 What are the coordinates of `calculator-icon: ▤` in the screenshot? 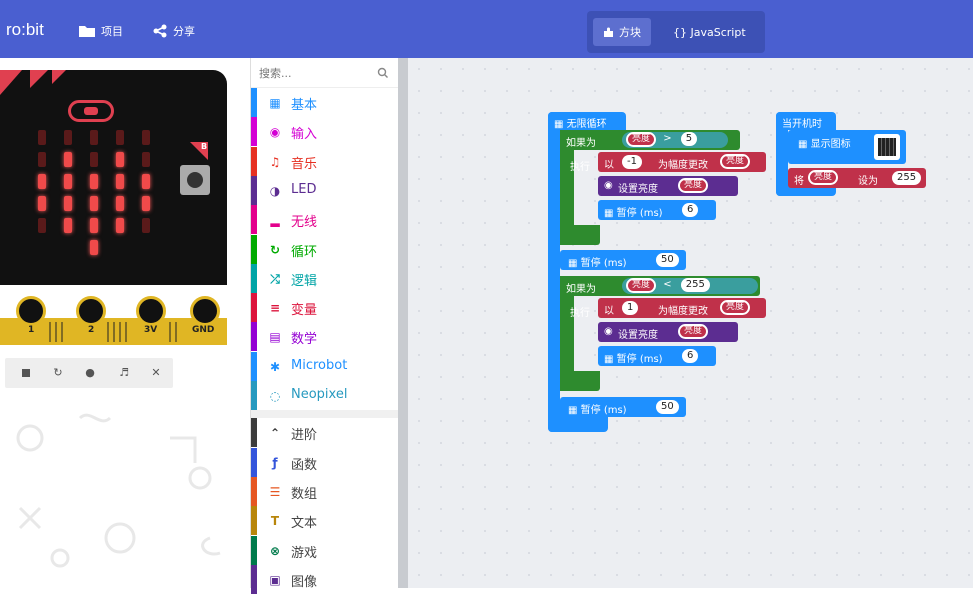 It's located at (275, 337).